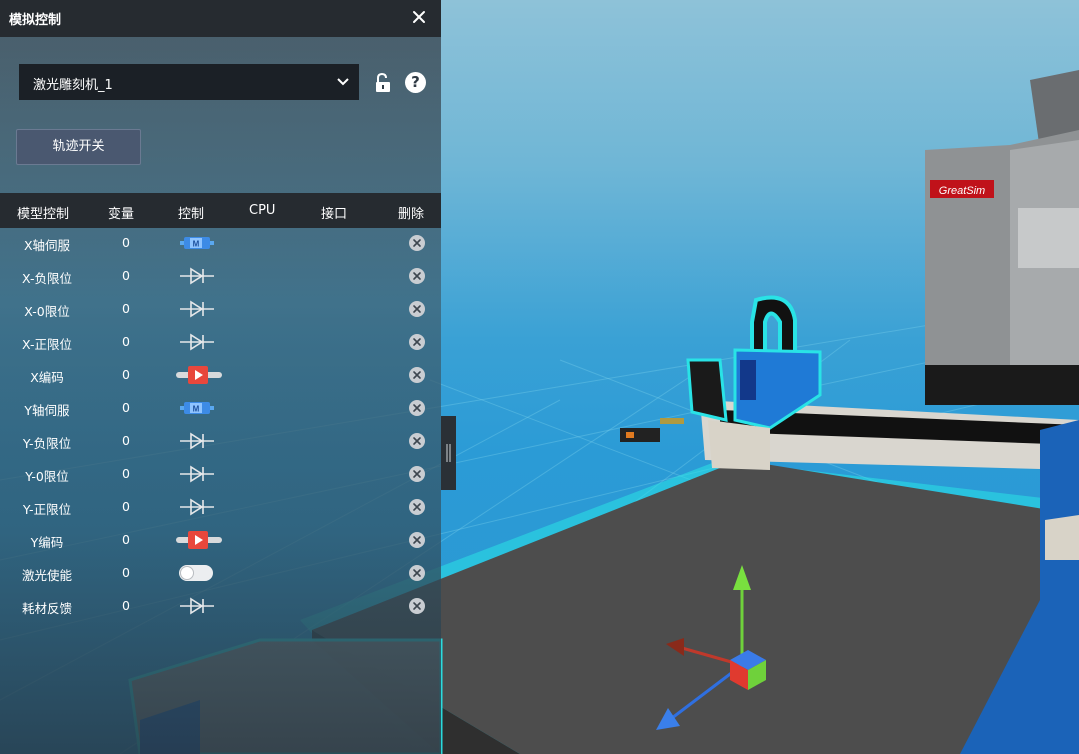  I want to click on table-row: Y编码 0, so click(220, 540).